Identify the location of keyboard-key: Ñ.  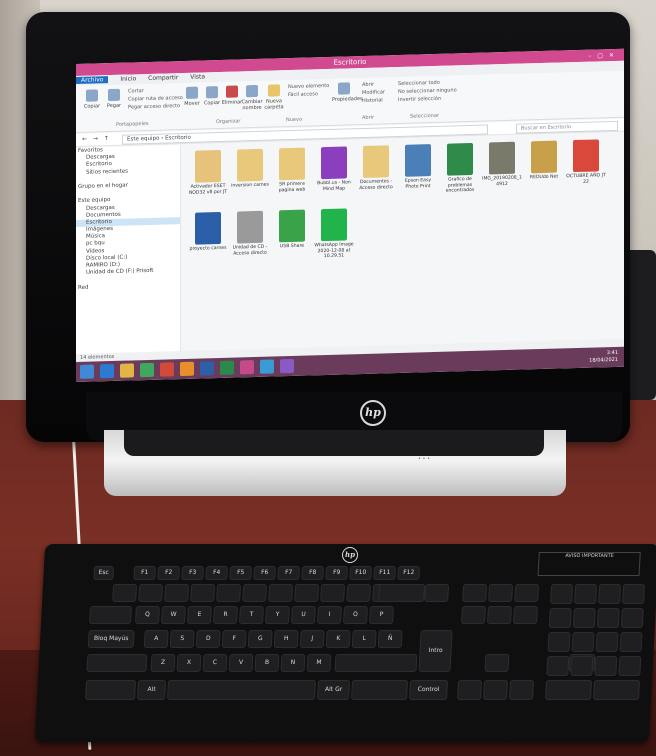
(390, 639).